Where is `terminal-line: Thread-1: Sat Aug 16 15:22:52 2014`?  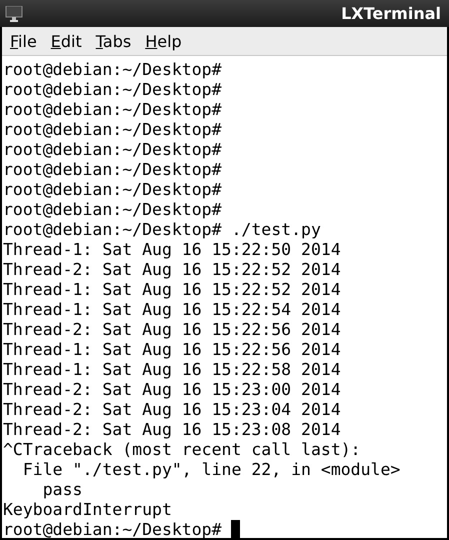
terminal-line: Thread-1: Sat Aug 16 15:22:52 2014 is located at coordinates (172, 289).